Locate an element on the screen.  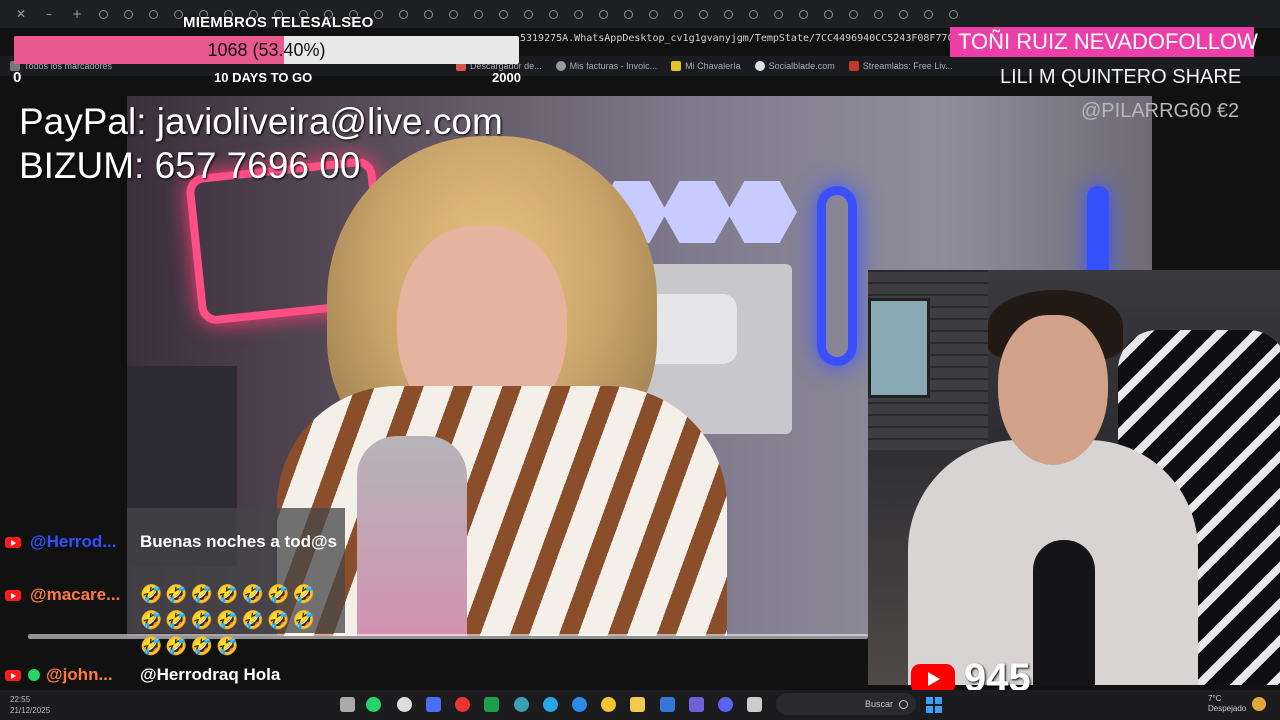
globe-icon is located at coordinates (521, 704).